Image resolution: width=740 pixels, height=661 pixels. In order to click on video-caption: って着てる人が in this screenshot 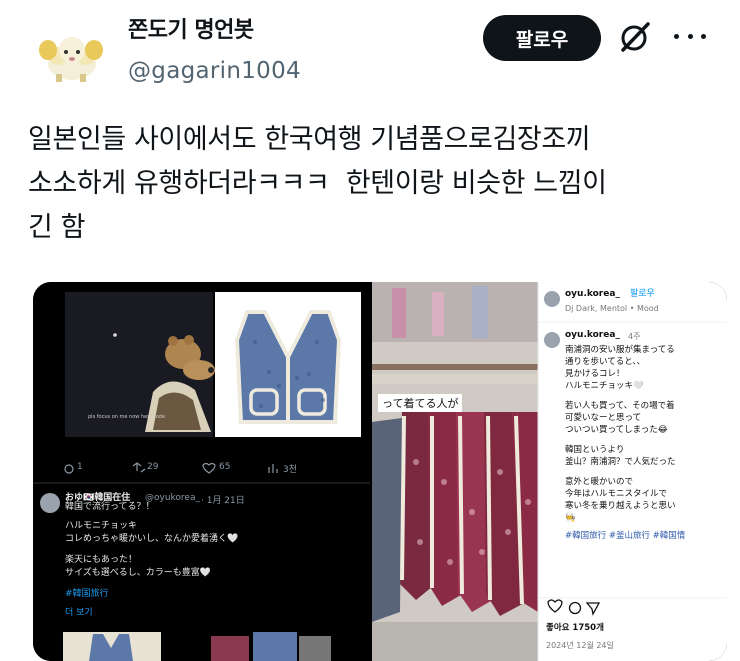, I will do `click(420, 403)`.